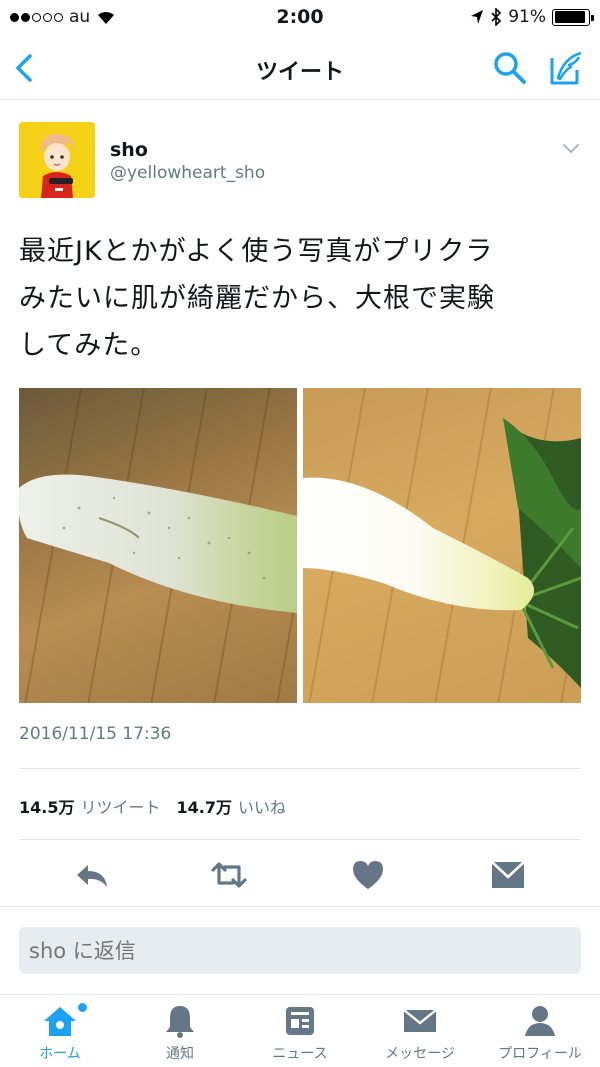 The width and height of the screenshot is (600, 1067). What do you see at coordinates (567, 68) in the screenshot?
I see `compose-icon` at bounding box center [567, 68].